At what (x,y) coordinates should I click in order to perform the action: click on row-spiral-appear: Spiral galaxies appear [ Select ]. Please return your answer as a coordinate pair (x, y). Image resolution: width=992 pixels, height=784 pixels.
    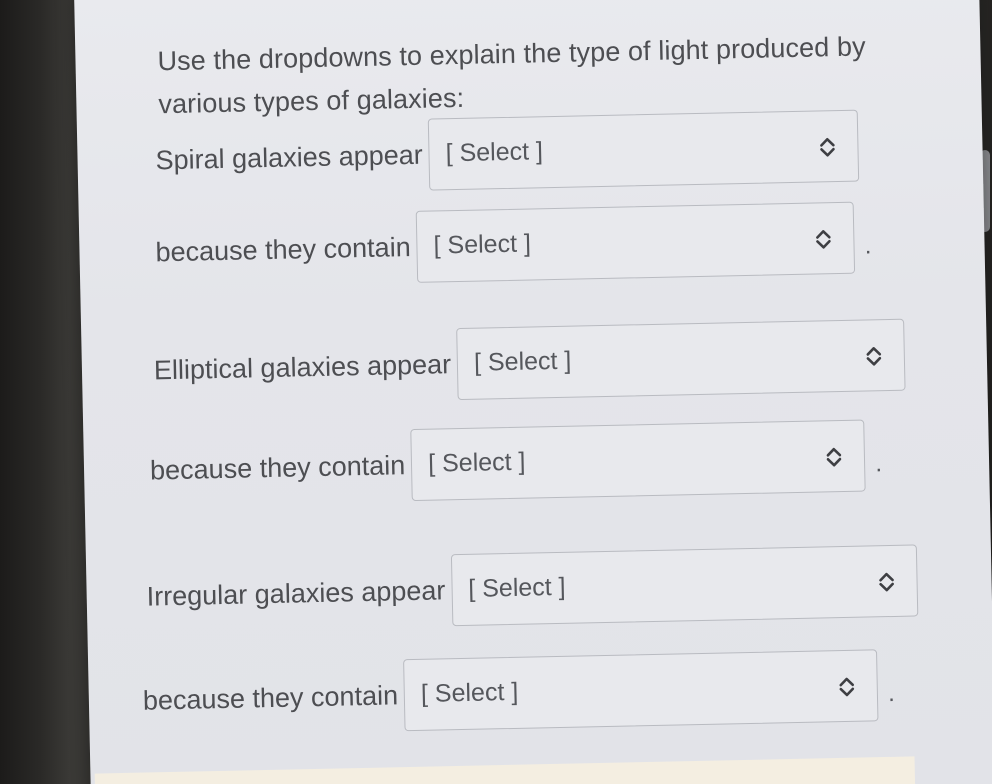
    Looking at the image, I should click on (512, 152).